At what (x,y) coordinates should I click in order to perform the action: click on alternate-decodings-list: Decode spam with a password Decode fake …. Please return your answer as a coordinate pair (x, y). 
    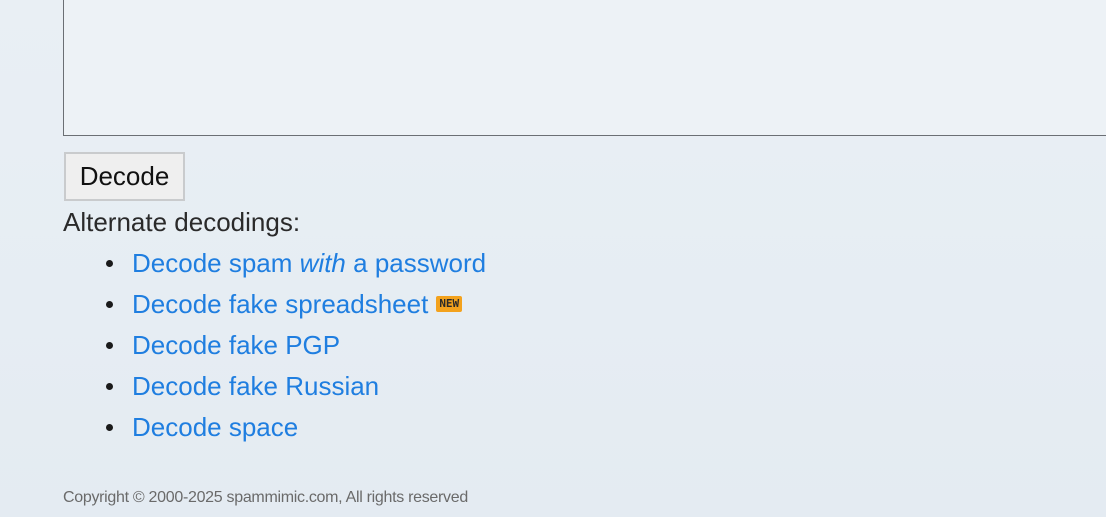
    Looking at the image, I should click on (293, 348).